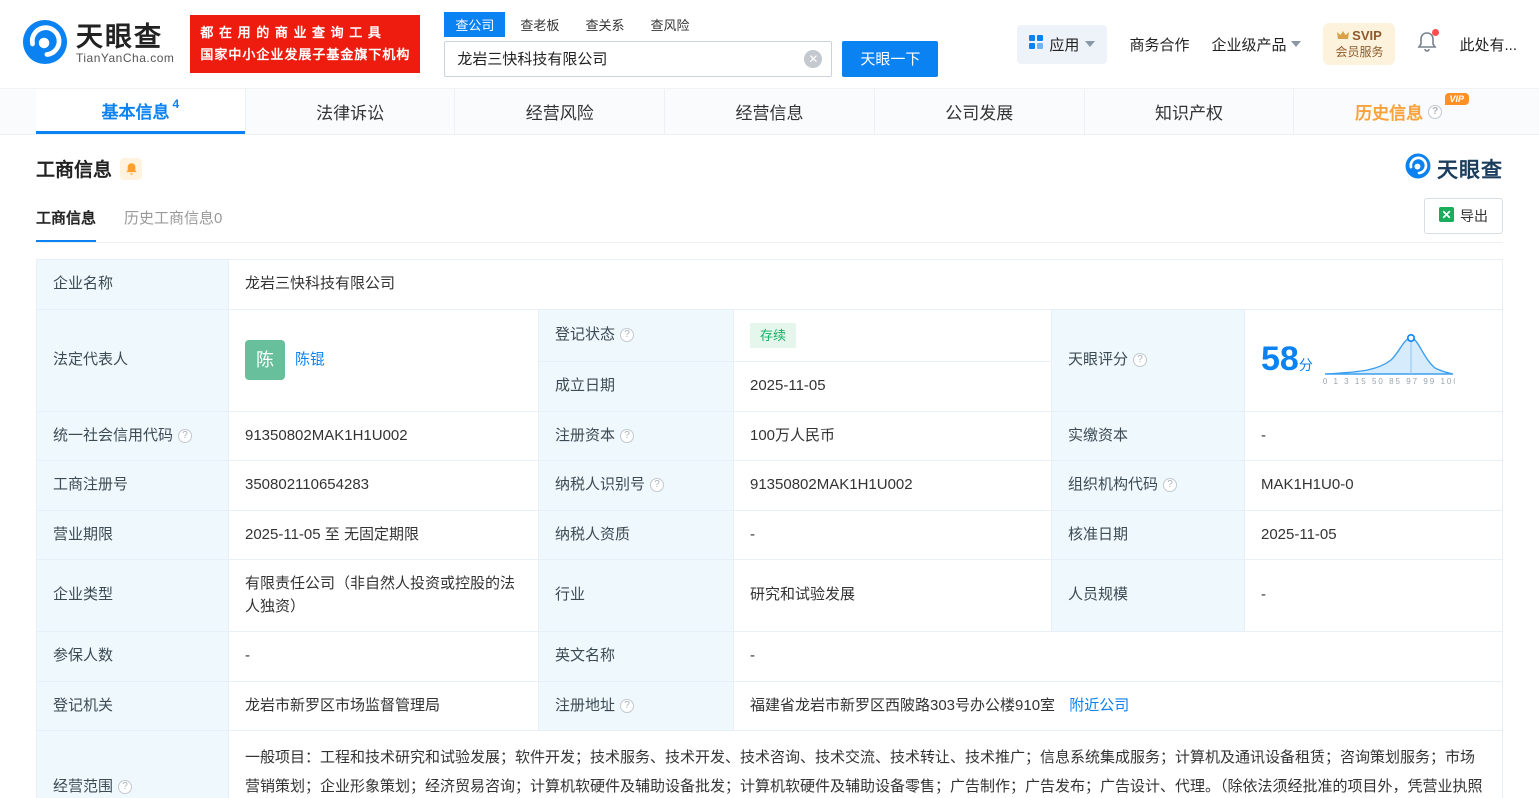  I want to click on score-cell: 58分 0 1 3 15 50 85 97 99 100, so click(1373, 360).